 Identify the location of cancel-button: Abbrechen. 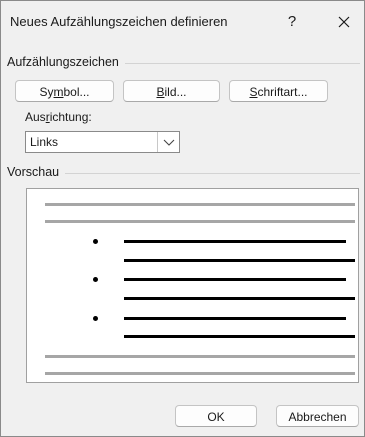
(317, 416).